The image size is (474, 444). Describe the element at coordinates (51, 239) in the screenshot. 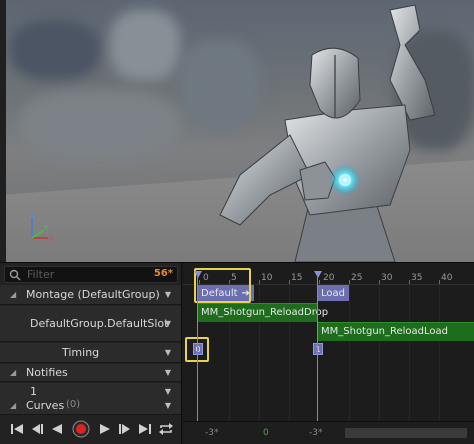

I see `axis-x-label: X` at that location.